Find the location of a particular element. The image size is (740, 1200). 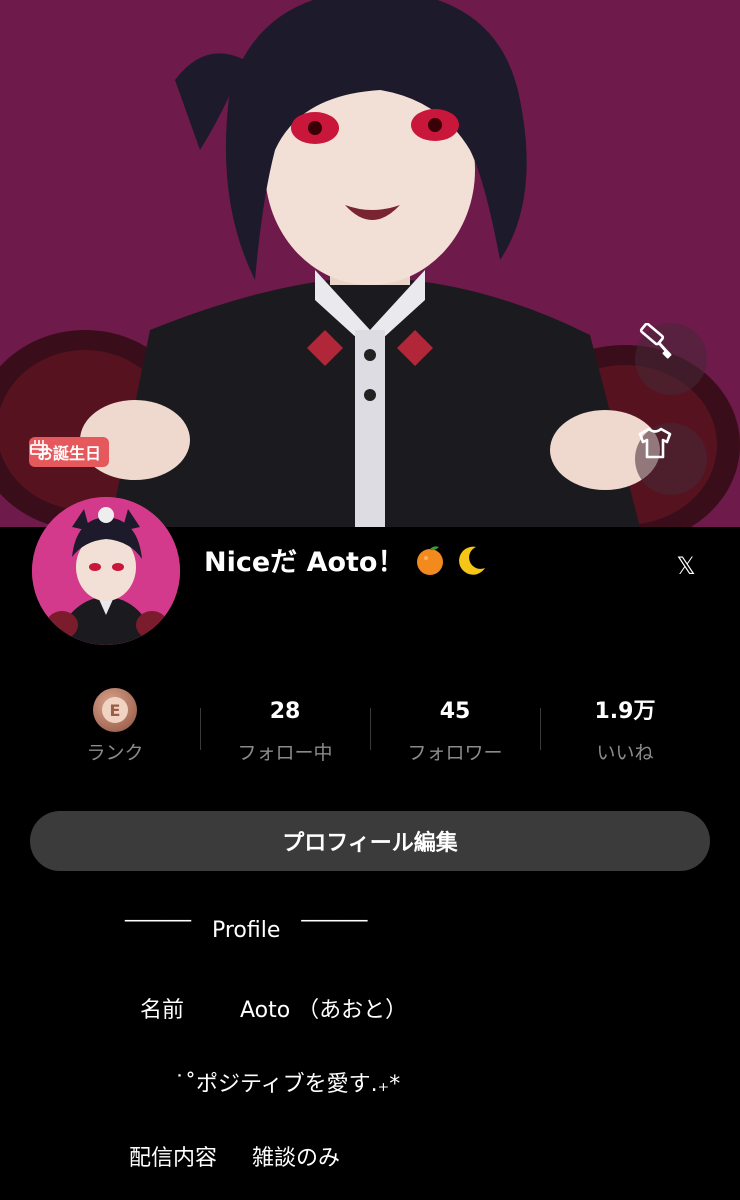

stats-row: E ランク 28 フォロー中 45 フォロワー 1.9万 いいね is located at coordinates (370, 729).